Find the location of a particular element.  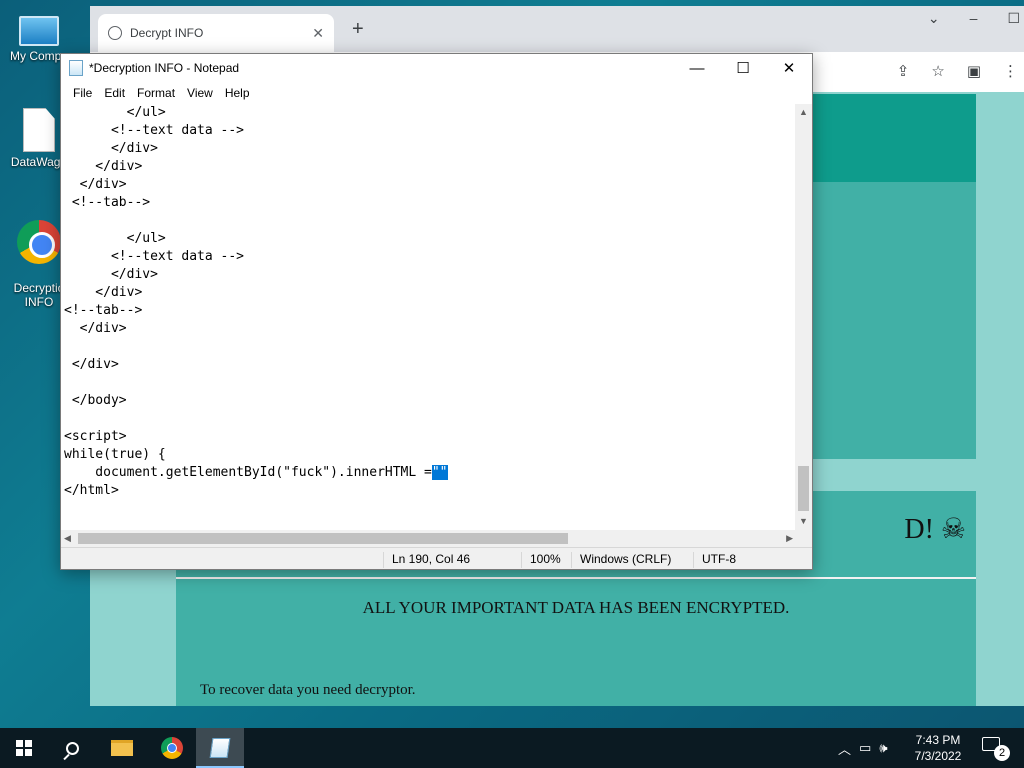

tab-close-icon: ✕ is located at coordinates (318, 33).